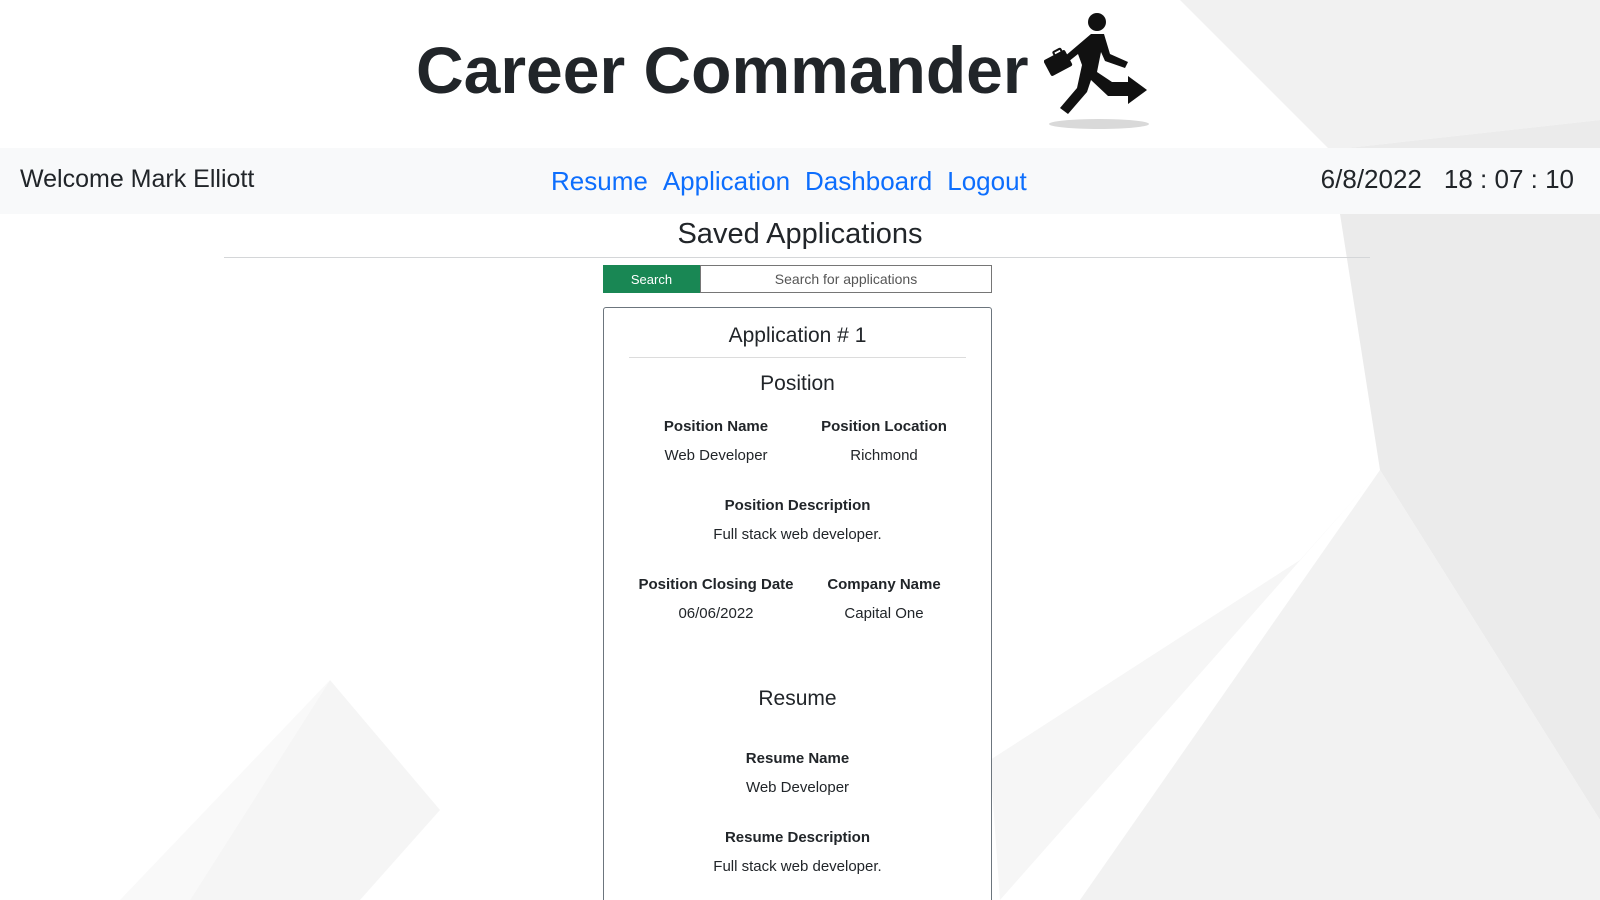 The width and height of the screenshot is (1600, 900). Describe the element at coordinates (797, 257) in the screenshot. I see `title-divider` at that location.